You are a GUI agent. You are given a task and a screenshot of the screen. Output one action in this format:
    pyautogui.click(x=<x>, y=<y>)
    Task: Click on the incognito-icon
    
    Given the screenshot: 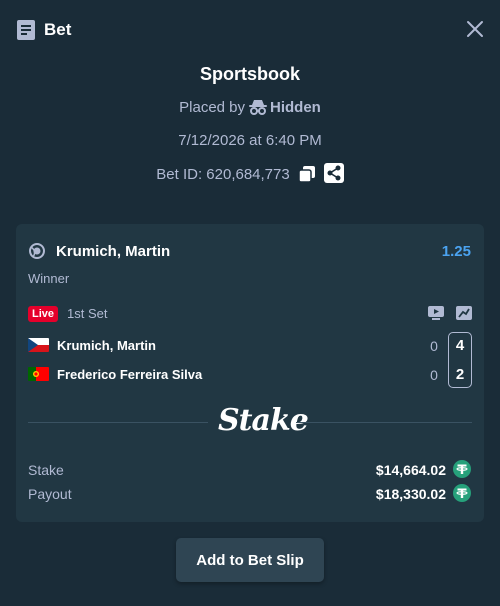 What is the action you would take?
    pyautogui.click(x=258, y=107)
    